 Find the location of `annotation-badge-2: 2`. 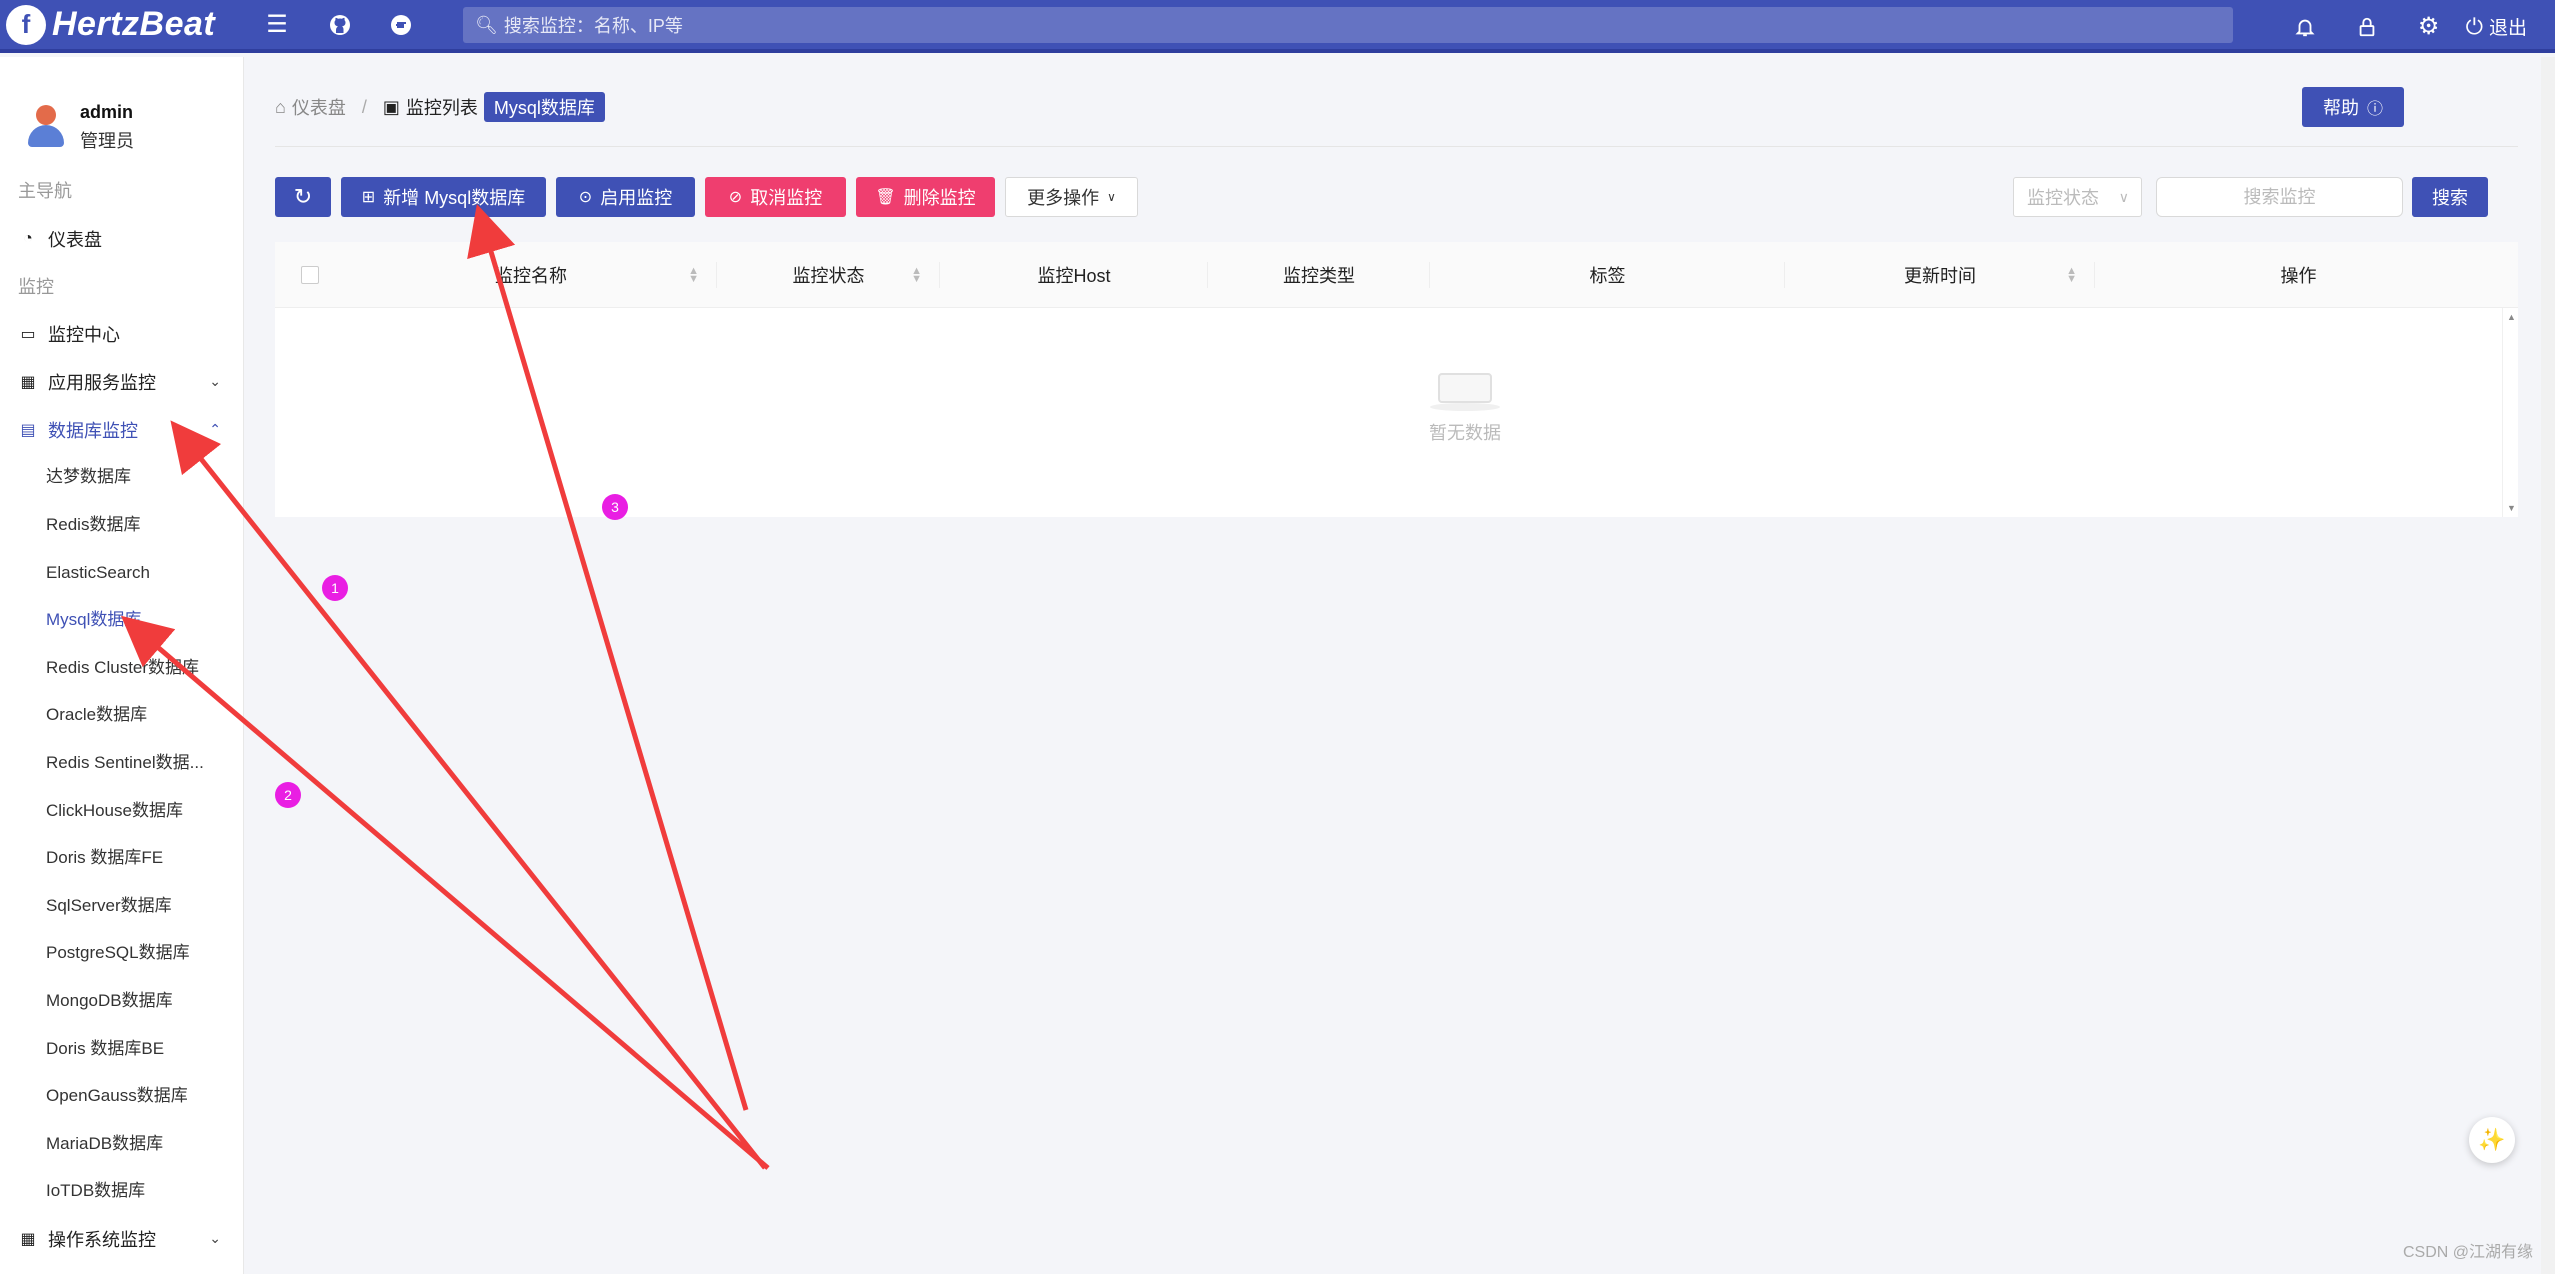

annotation-badge-2: 2 is located at coordinates (288, 795).